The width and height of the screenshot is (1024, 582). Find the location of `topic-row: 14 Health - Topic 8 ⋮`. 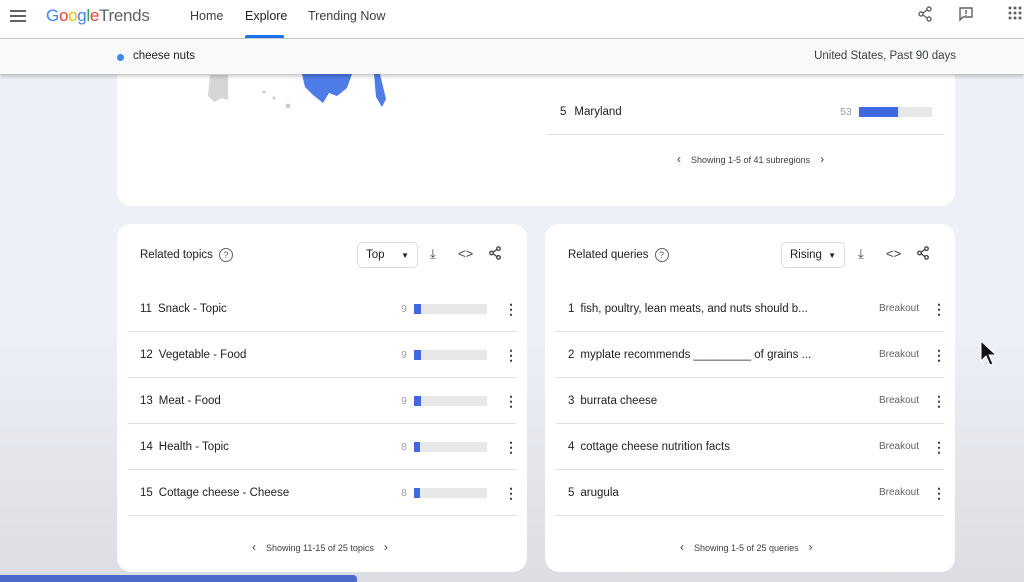

topic-row: 14 Health - Topic 8 ⋮ is located at coordinates (323, 447).